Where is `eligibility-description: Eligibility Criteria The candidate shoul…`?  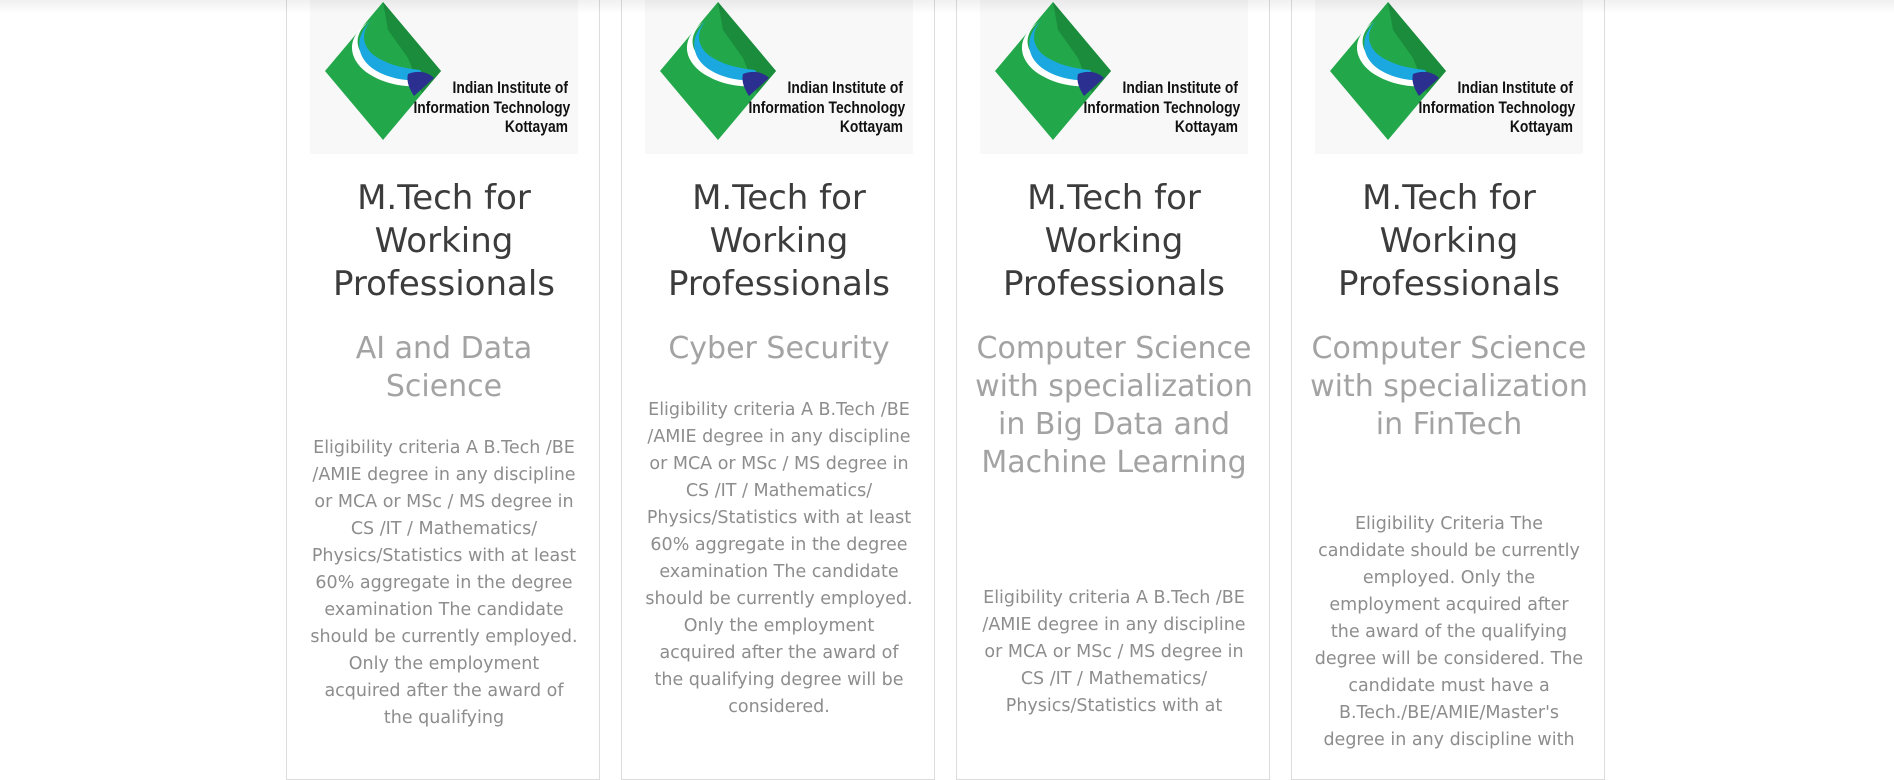 eligibility-description: Eligibility Criteria The candidate shoul… is located at coordinates (1449, 632).